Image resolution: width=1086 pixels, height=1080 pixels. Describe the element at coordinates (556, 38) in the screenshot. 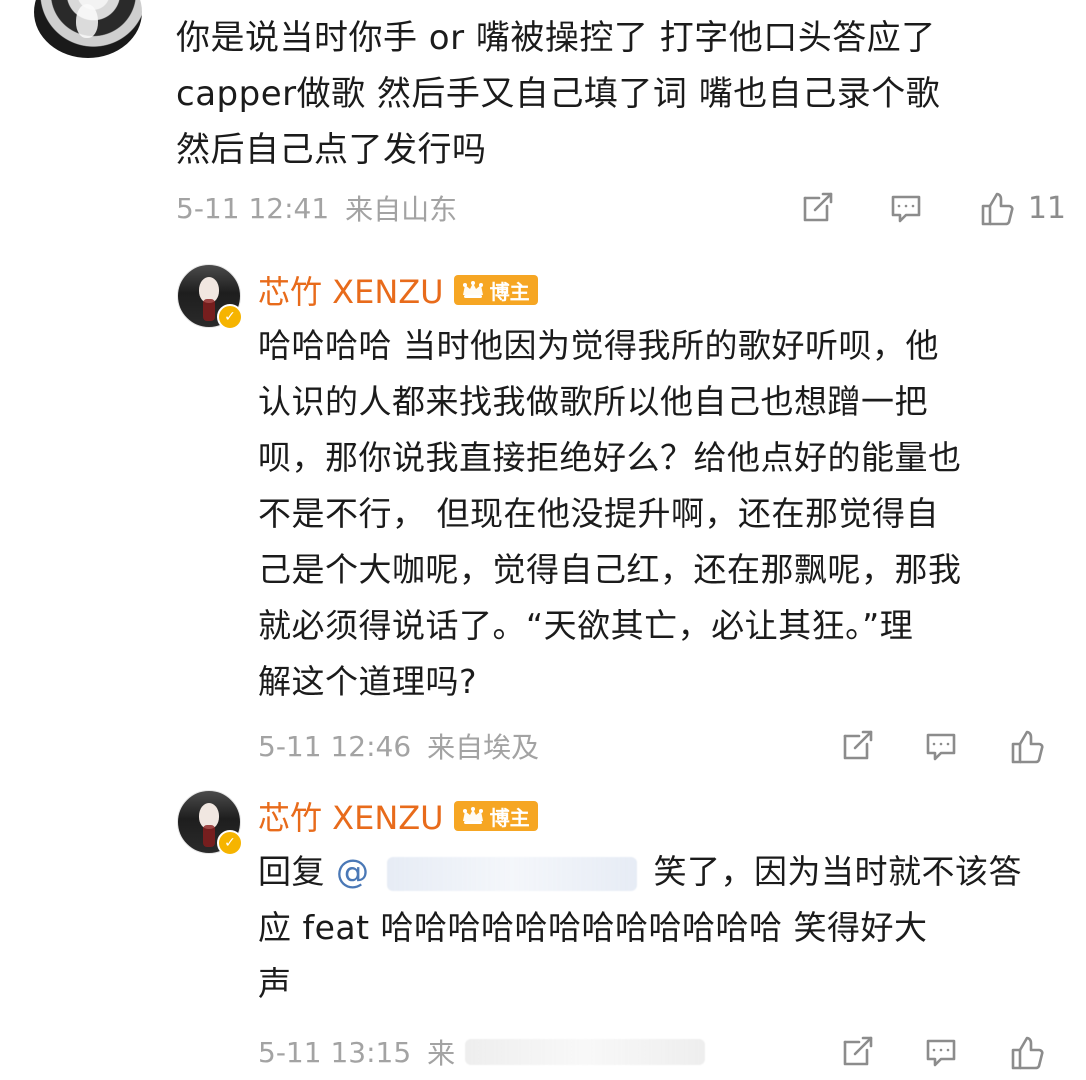

I see `top-comment-line-1: 你是说当时你手 or 嘴被操控了 打字他口头答应了` at that location.